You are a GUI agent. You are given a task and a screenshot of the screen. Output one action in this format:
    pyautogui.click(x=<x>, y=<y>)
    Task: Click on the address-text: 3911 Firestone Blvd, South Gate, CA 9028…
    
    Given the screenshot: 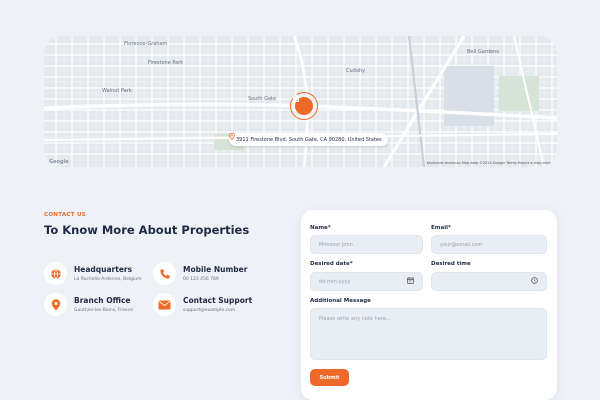 What is the action you would take?
    pyautogui.click(x=309, y=139)
    